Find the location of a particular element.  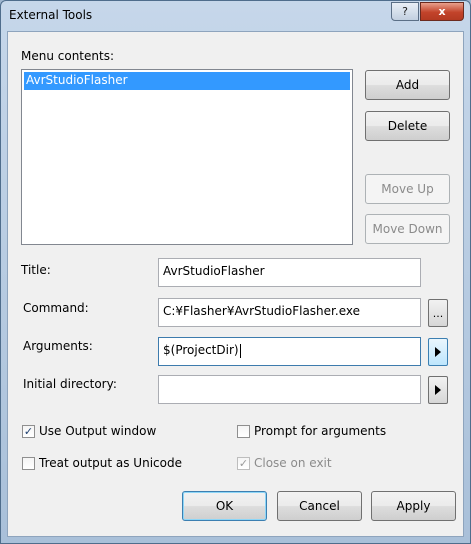

help-icon: ? is located at coordinates (405, 11).